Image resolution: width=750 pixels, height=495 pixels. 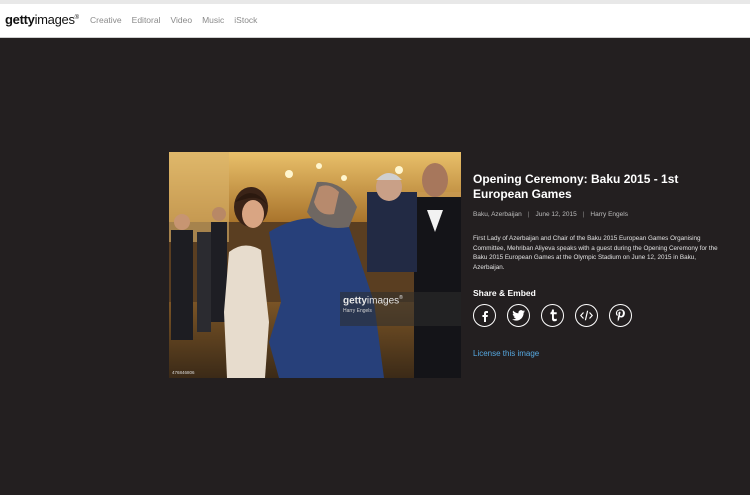 I want to click on photo-watermark: gettyimages® Harry Engels, so click(x=400, y=309).